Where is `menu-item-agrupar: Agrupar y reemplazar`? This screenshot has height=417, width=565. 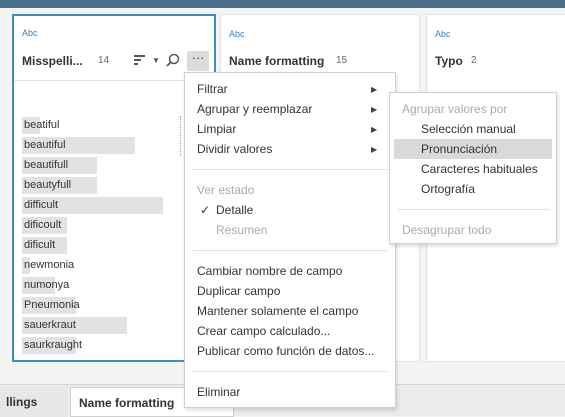 menu-item-agrupar: Agrupar y reemplazar is located at coordinates (290, 109).